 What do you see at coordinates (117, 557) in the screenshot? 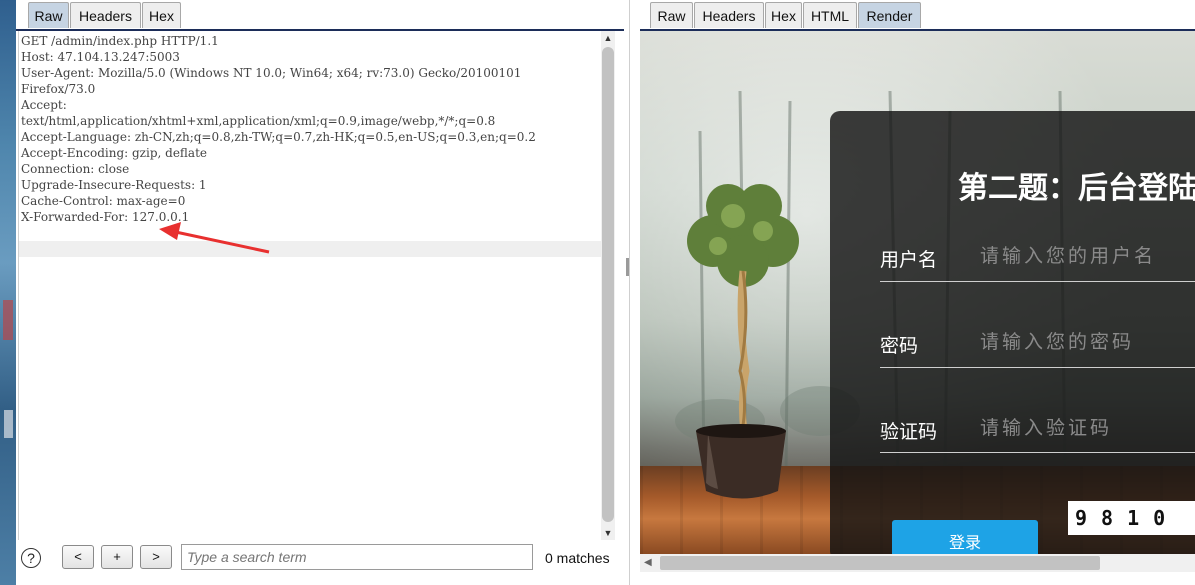
I see `add-button: +` at bounding box center [117, 557].